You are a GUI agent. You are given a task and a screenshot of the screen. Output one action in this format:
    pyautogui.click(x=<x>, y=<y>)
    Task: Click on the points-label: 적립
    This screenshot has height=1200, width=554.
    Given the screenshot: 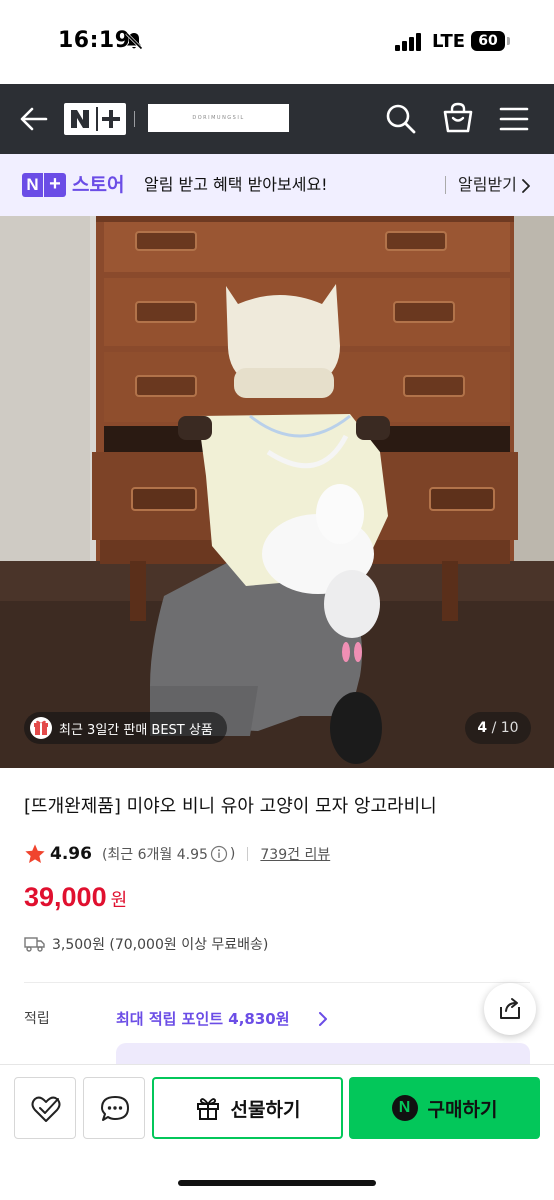 What is the action you would take?
    pyautogui.click(x=37, y=1019)
    